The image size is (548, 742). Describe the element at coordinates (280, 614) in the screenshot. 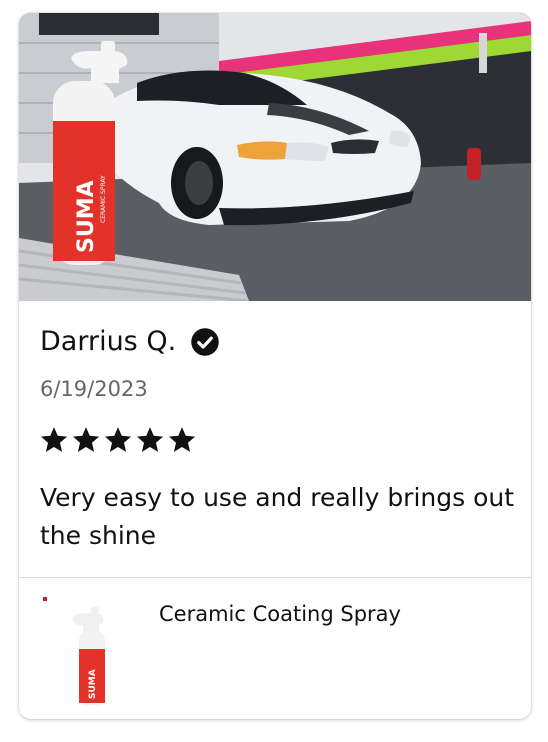

I see `product-name: Ceramic Coating Spray` at that location.